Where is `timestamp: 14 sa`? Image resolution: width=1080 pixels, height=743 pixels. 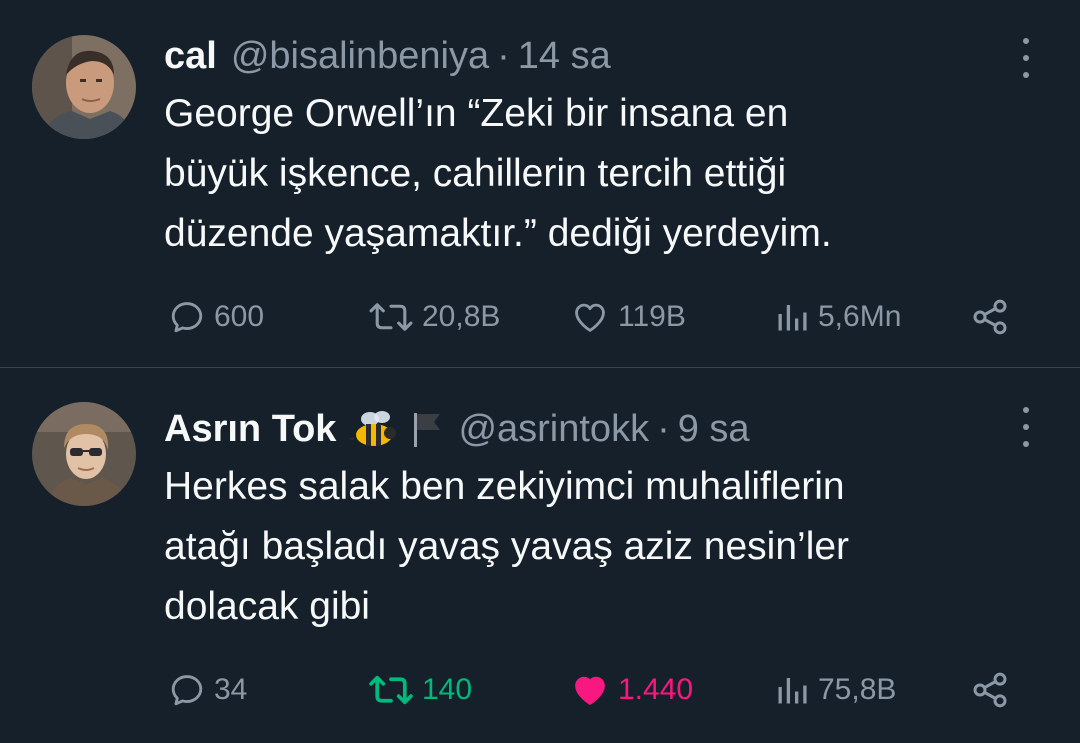
timestamp: 14 sa is located at coordinates (564, 56).